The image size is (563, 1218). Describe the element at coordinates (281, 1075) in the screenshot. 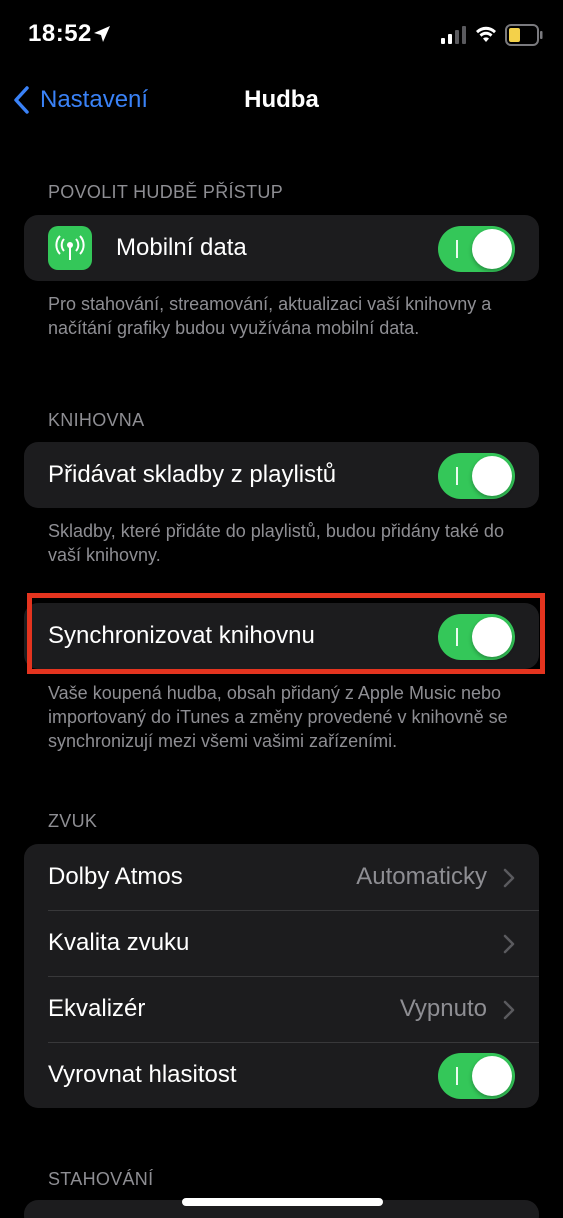

I see `sound-check-row: Vyrovnat hlasitost` at that location.